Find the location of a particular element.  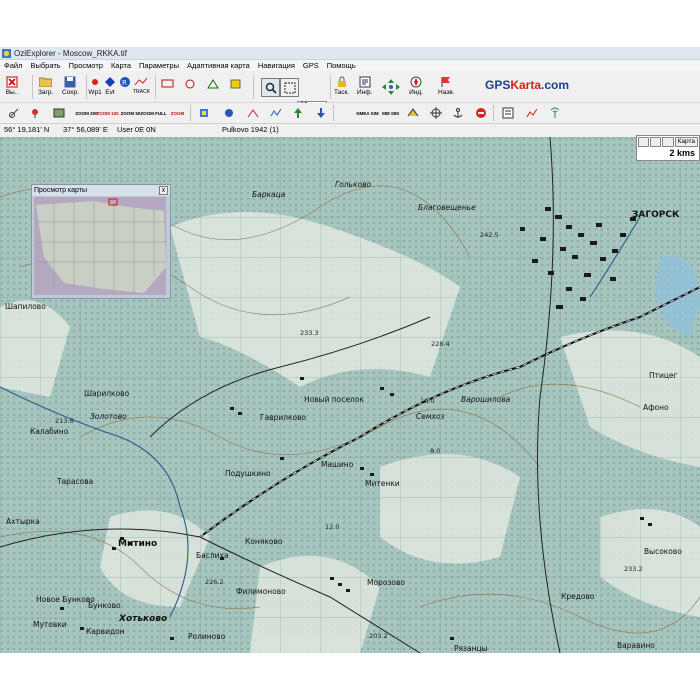

map-label: Ахтырка is located at coordinates (23, 521).